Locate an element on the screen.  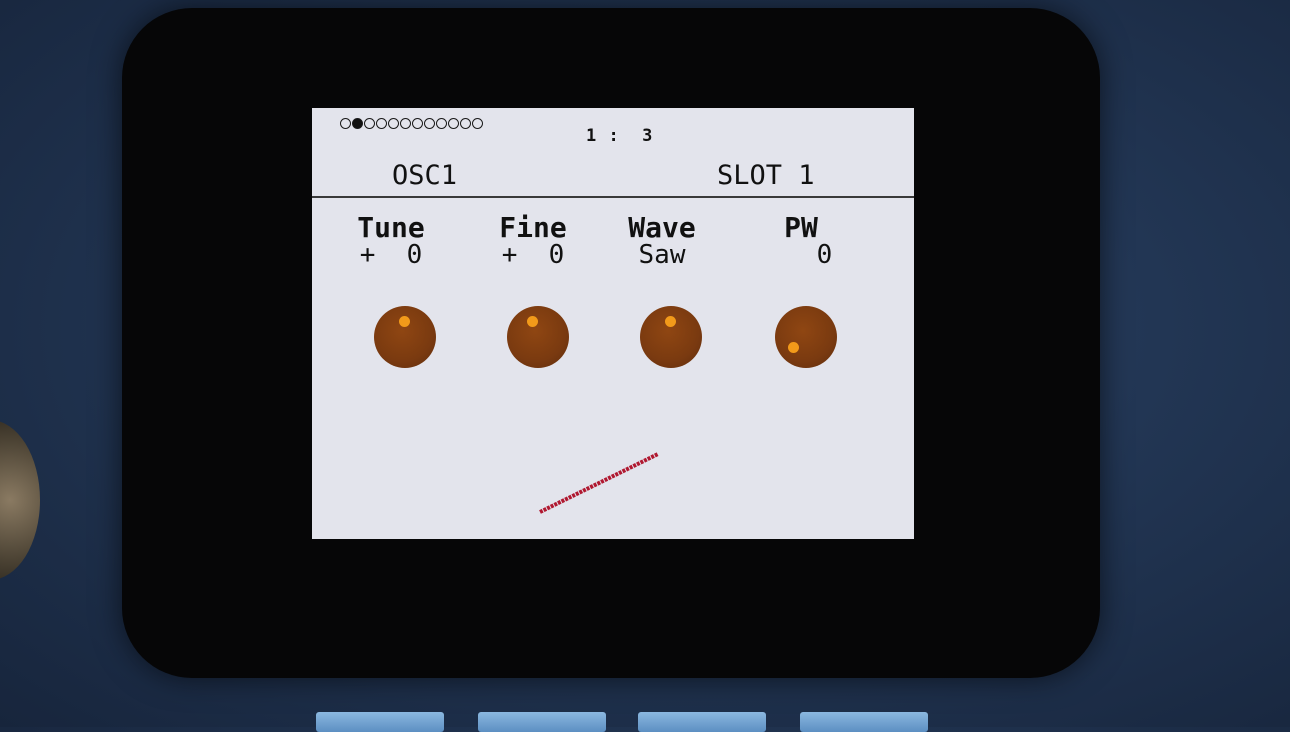
saw-wave-line is located at coordinates (599, 483).